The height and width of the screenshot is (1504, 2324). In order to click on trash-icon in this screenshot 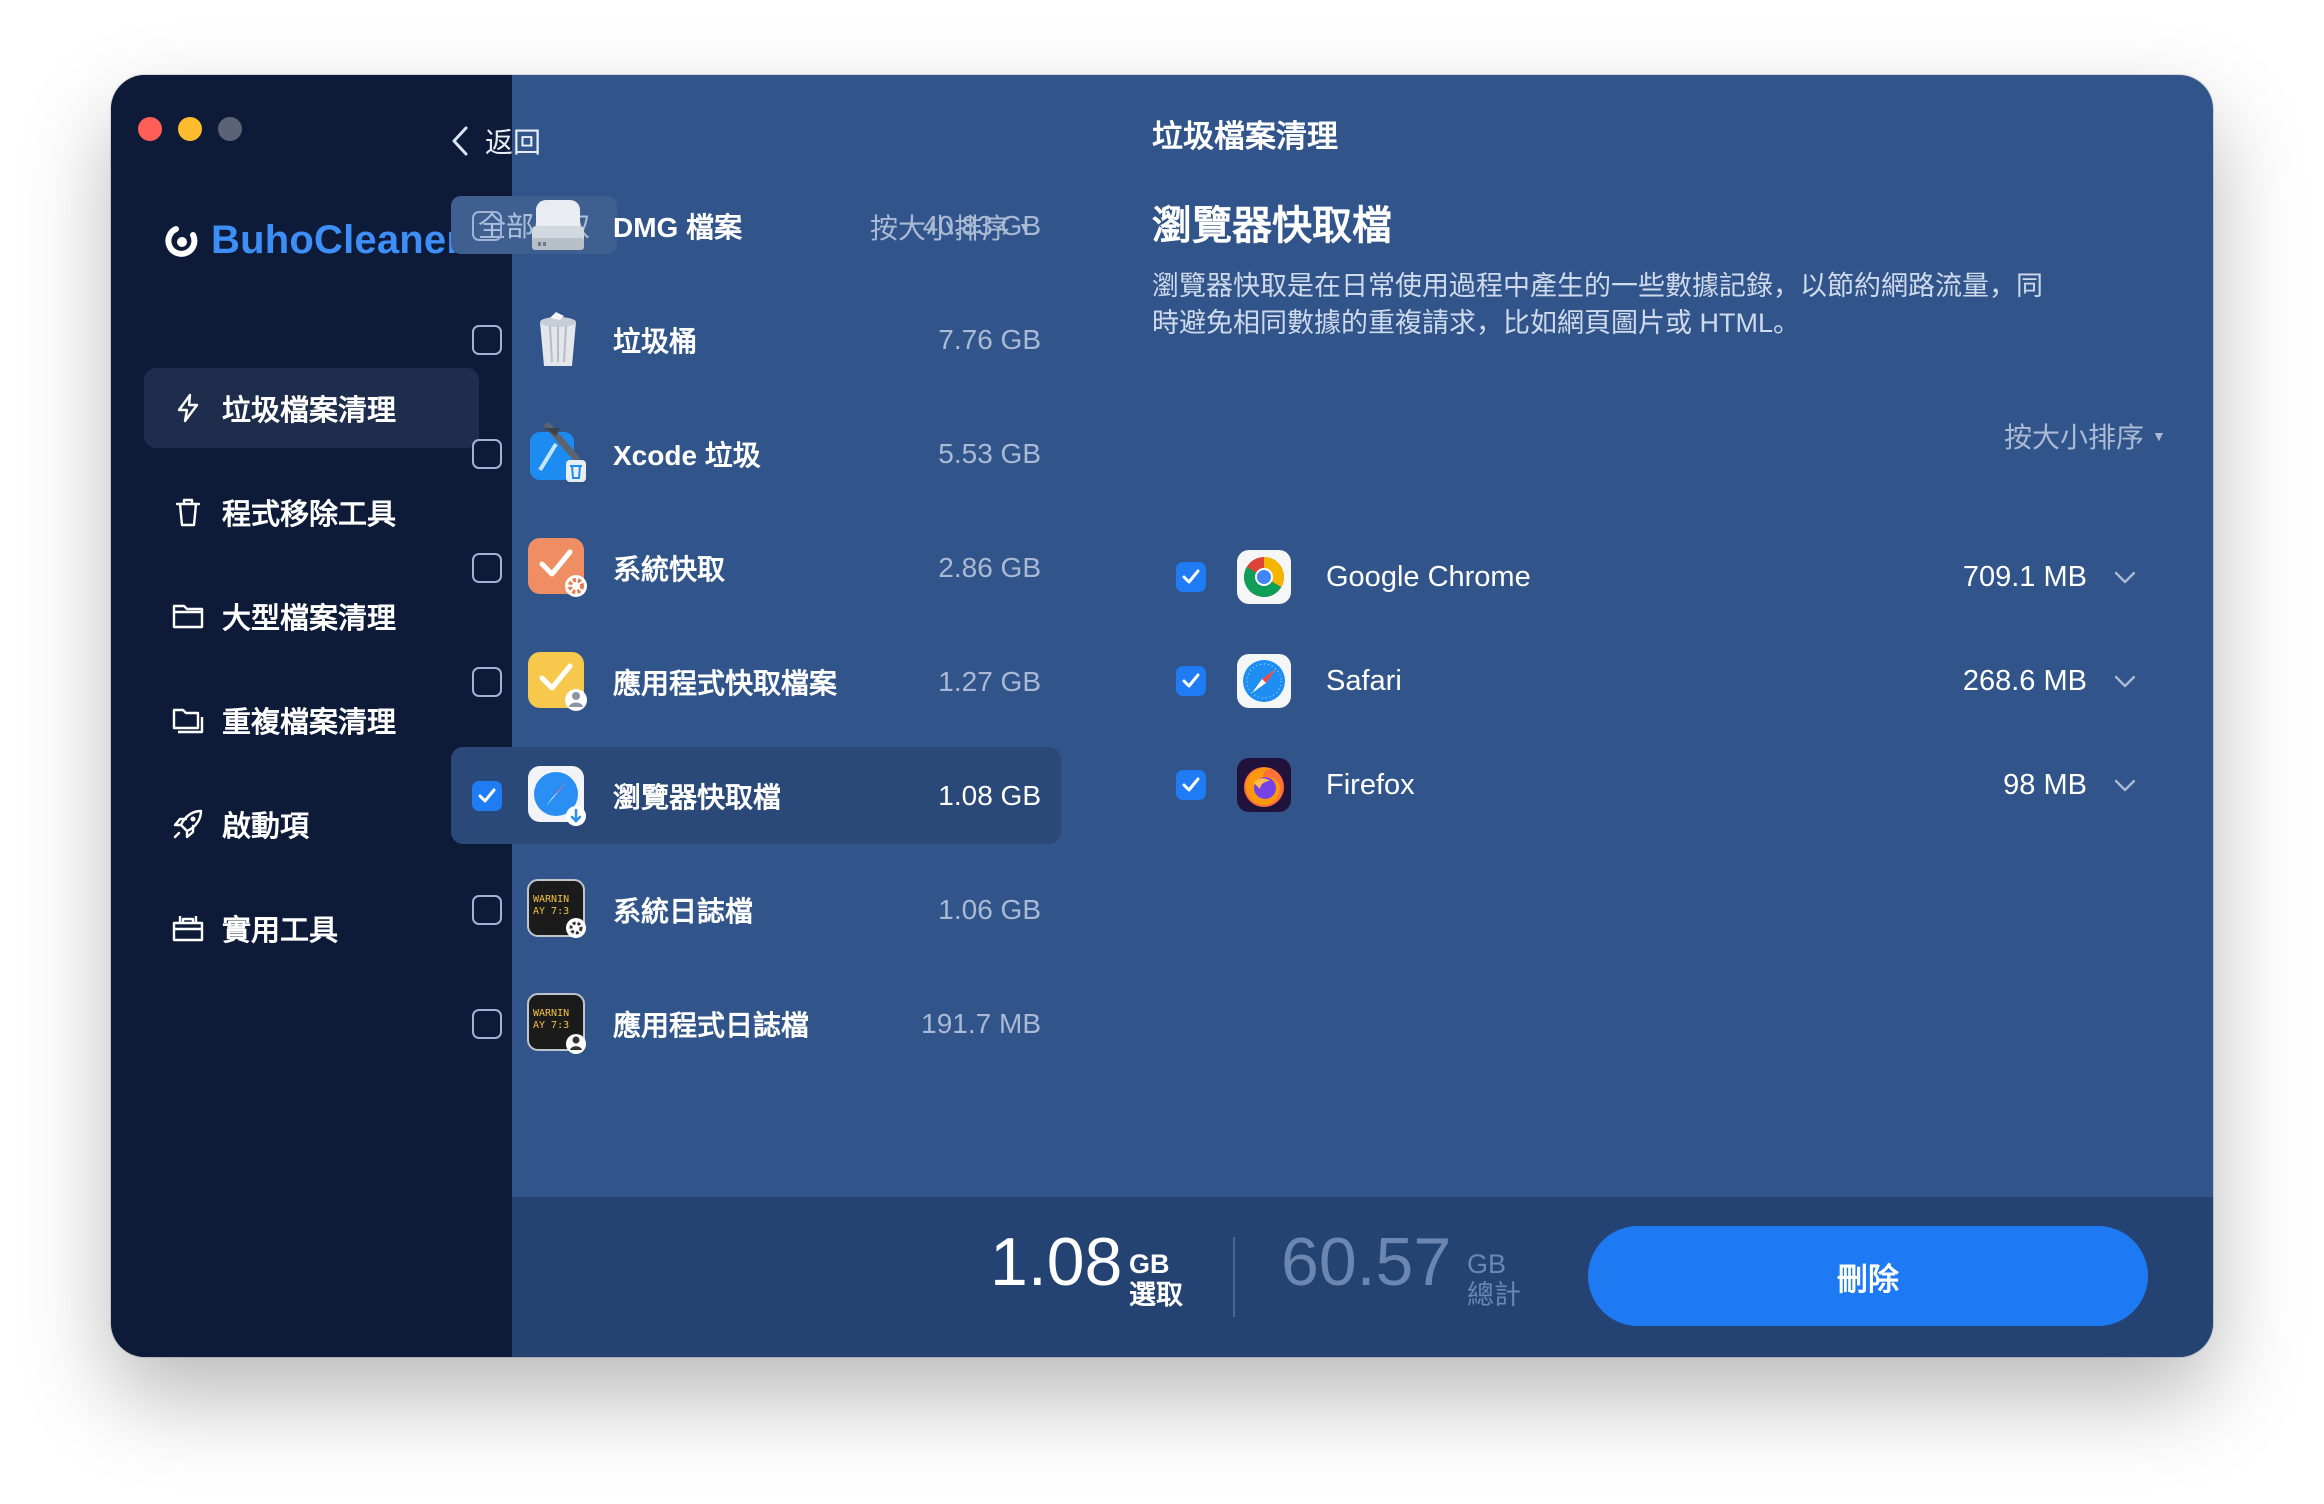, I will do `click(188, 512)`.